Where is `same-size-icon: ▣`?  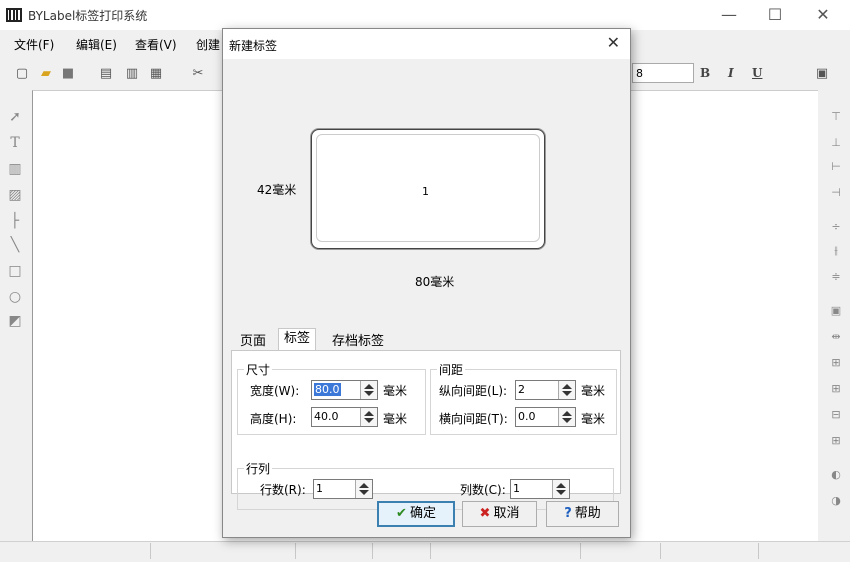 same-size-icon: ▣ is located at coordinates (836, 311).